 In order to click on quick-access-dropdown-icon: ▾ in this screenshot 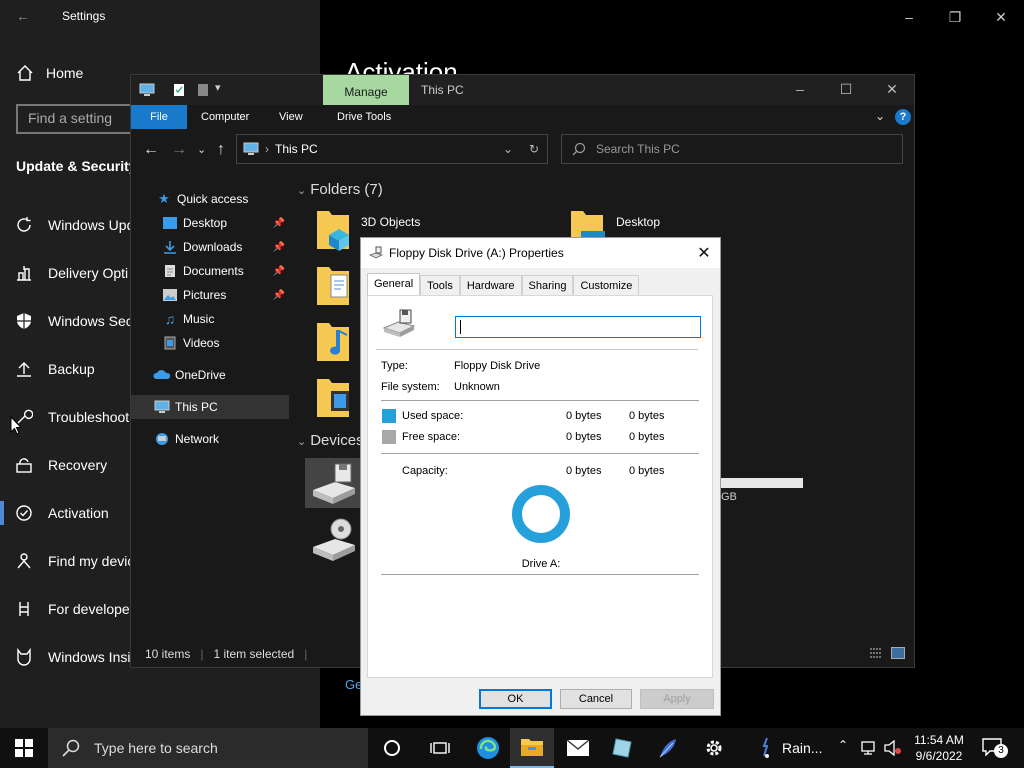, I will do `click(218, 87)`.